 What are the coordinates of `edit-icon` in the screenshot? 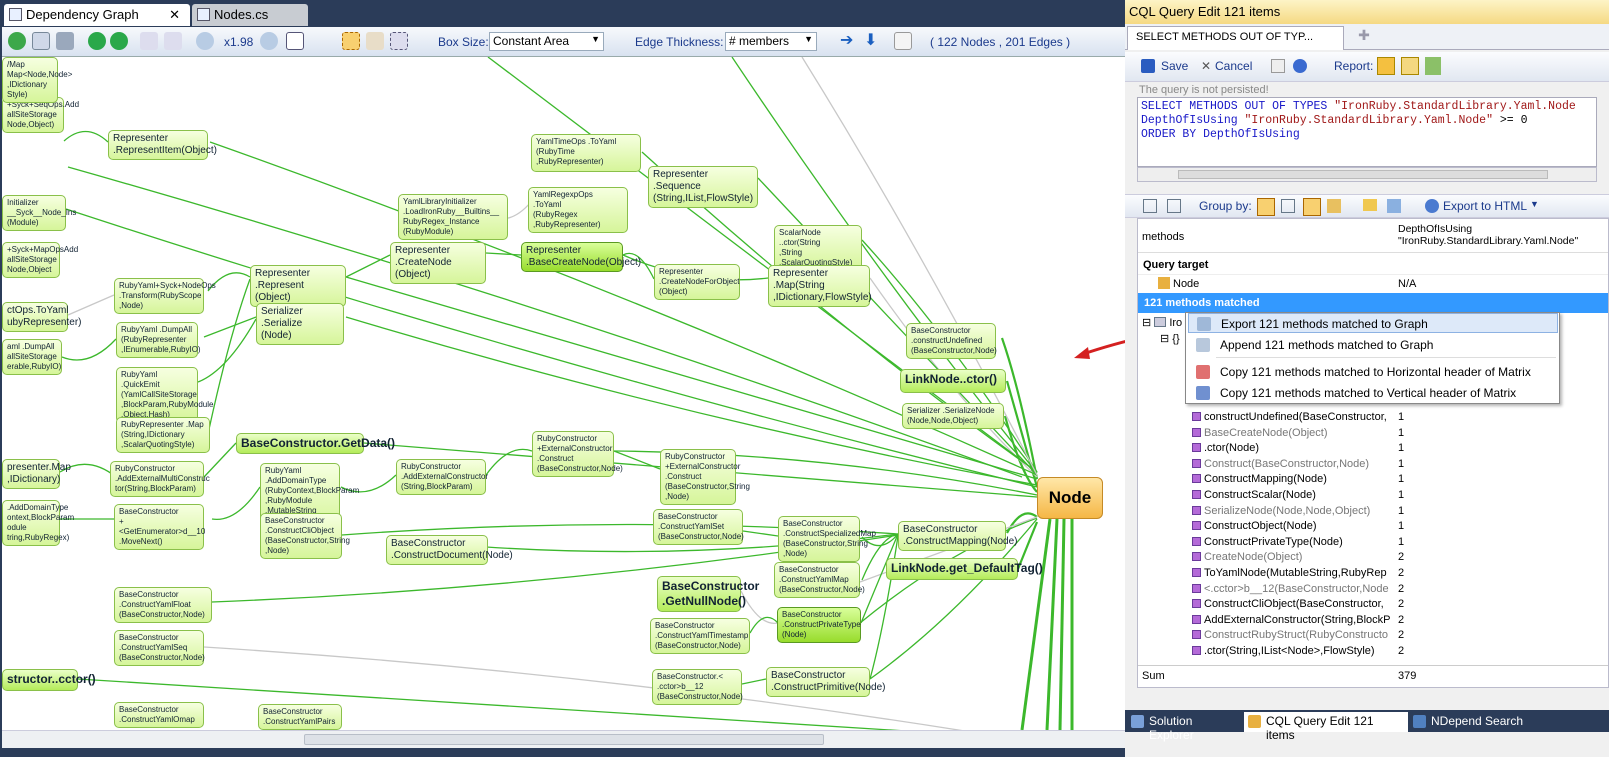 It's located at (1278, 66).